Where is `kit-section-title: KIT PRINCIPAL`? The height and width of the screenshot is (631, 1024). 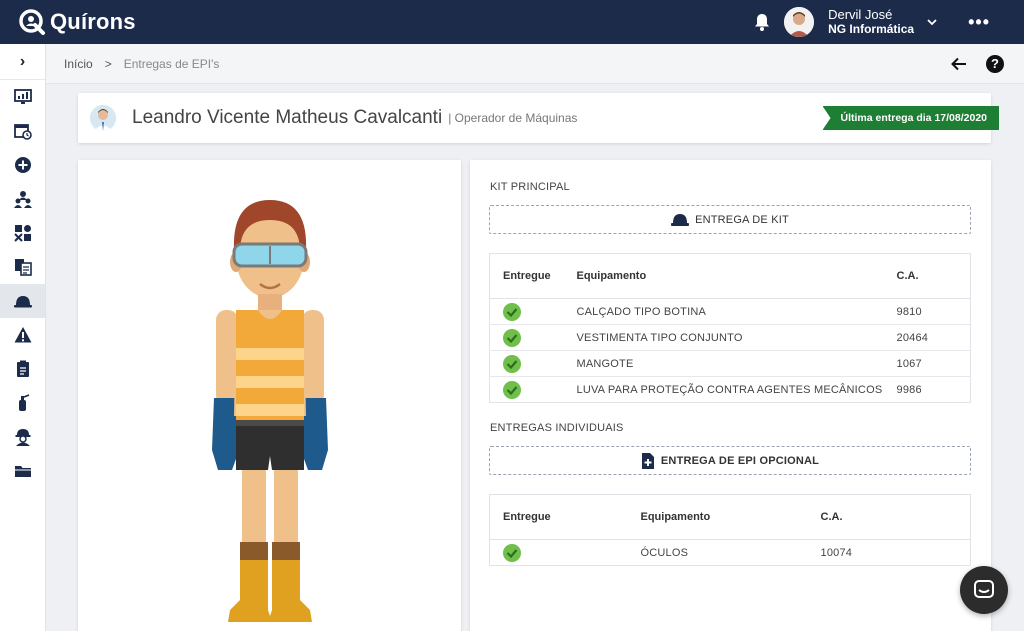 kit-section-title: KIT PRINCIPAL is located at coordinates (530, 187).